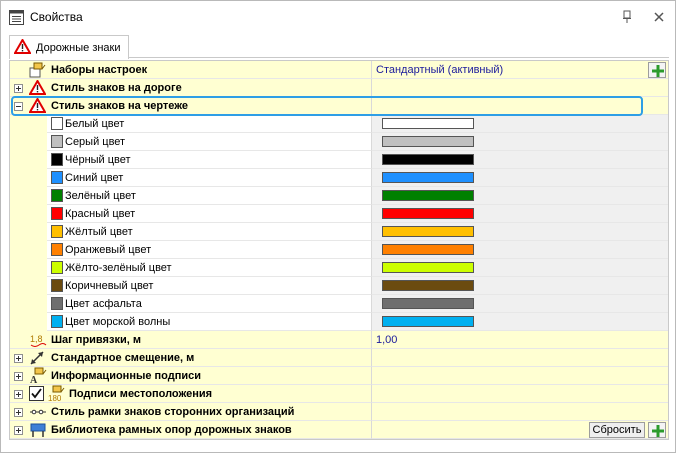 This screenshot has height=453, width=676. What do you see at coordinates (34, 379) in the screenshot?
I see `svg-text: A` at bounding box center [34, 379].